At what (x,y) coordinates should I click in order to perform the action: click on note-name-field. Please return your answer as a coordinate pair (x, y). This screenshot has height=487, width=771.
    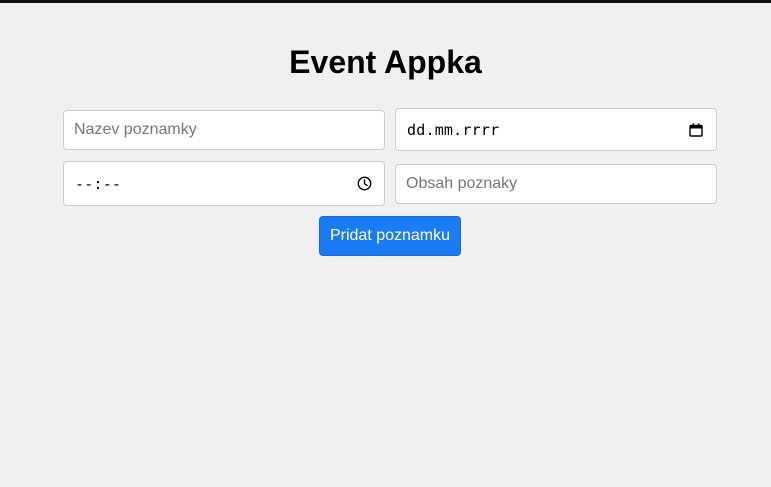
    Looking at the image, I should click on (224, 130).